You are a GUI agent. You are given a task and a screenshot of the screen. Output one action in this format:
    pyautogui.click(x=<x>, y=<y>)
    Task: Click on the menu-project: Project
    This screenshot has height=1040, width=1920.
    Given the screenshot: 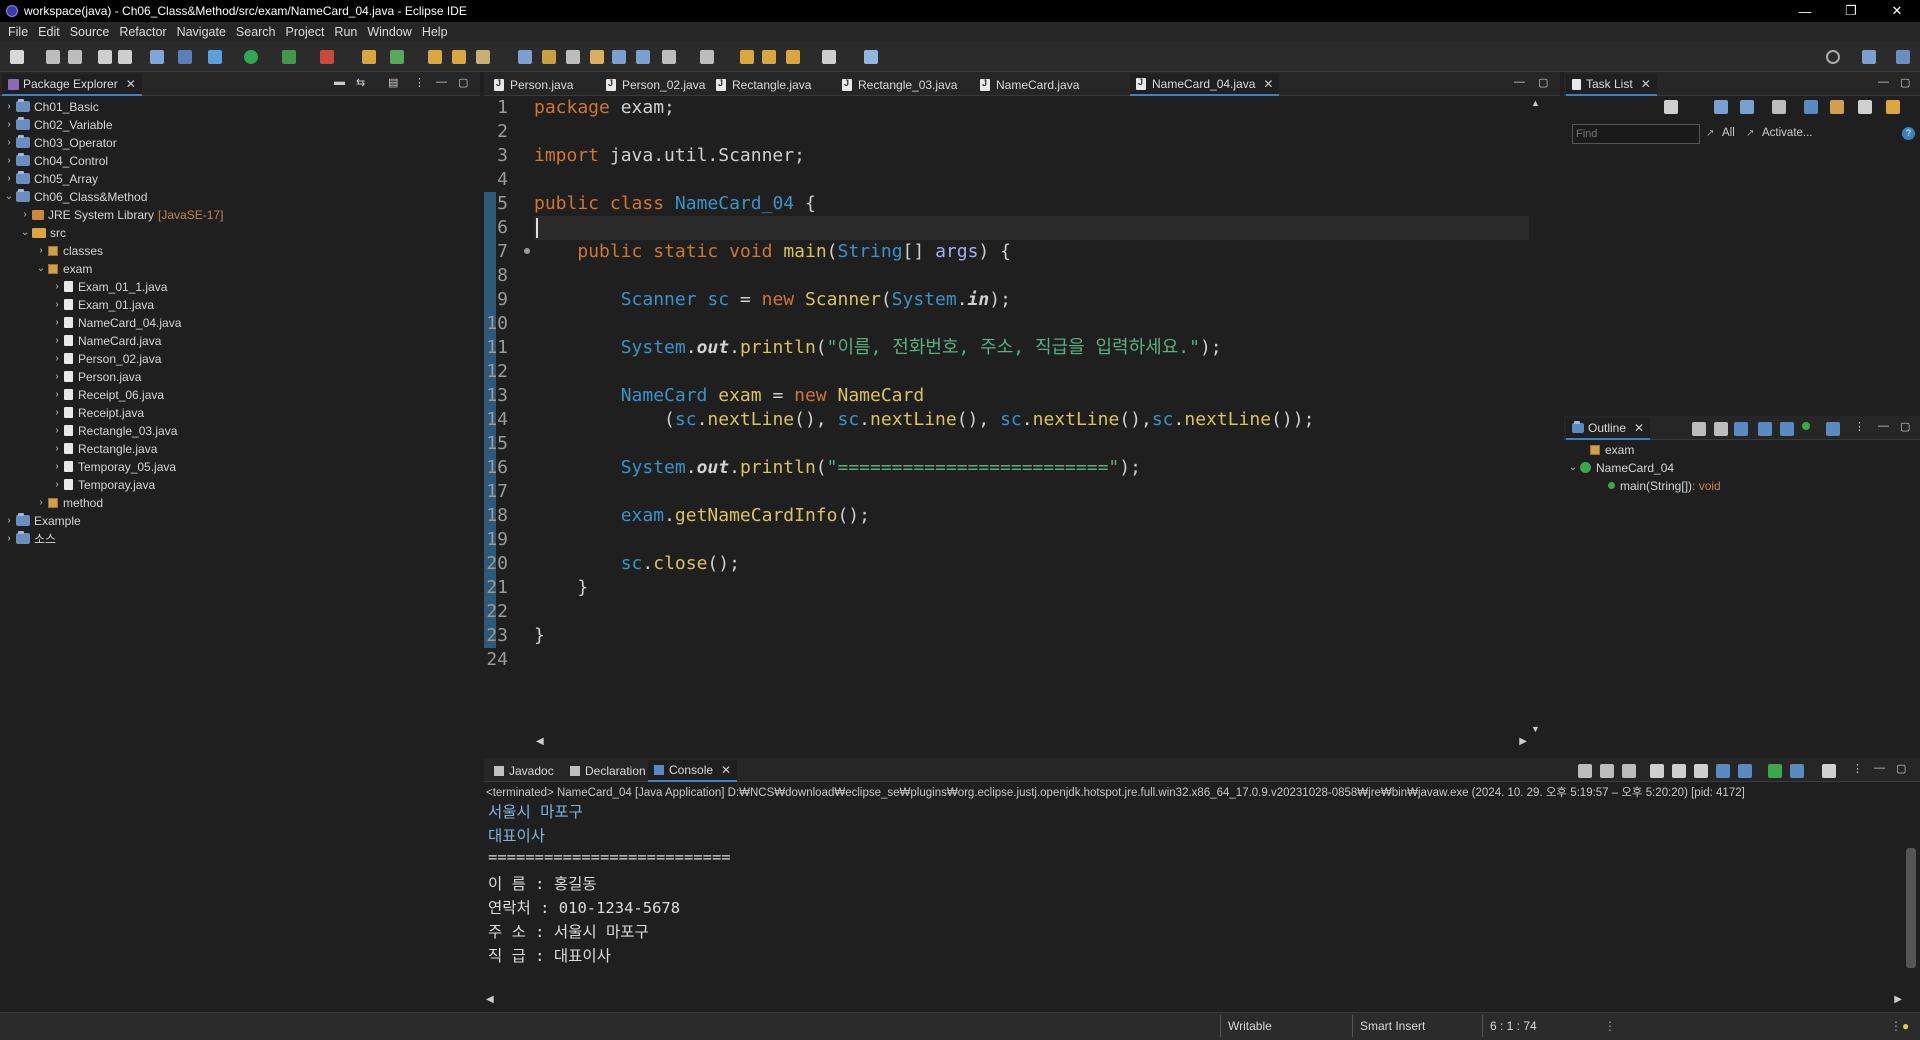 What is the action you would take?
    pyautogui.click(x=305, y=32)
    